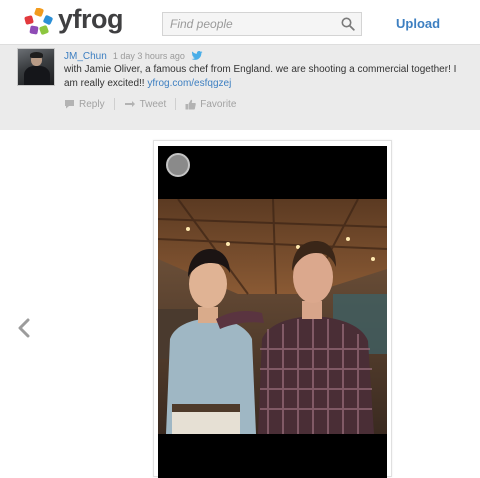  I want to click on upload-link: Upload, so click(418, 23).